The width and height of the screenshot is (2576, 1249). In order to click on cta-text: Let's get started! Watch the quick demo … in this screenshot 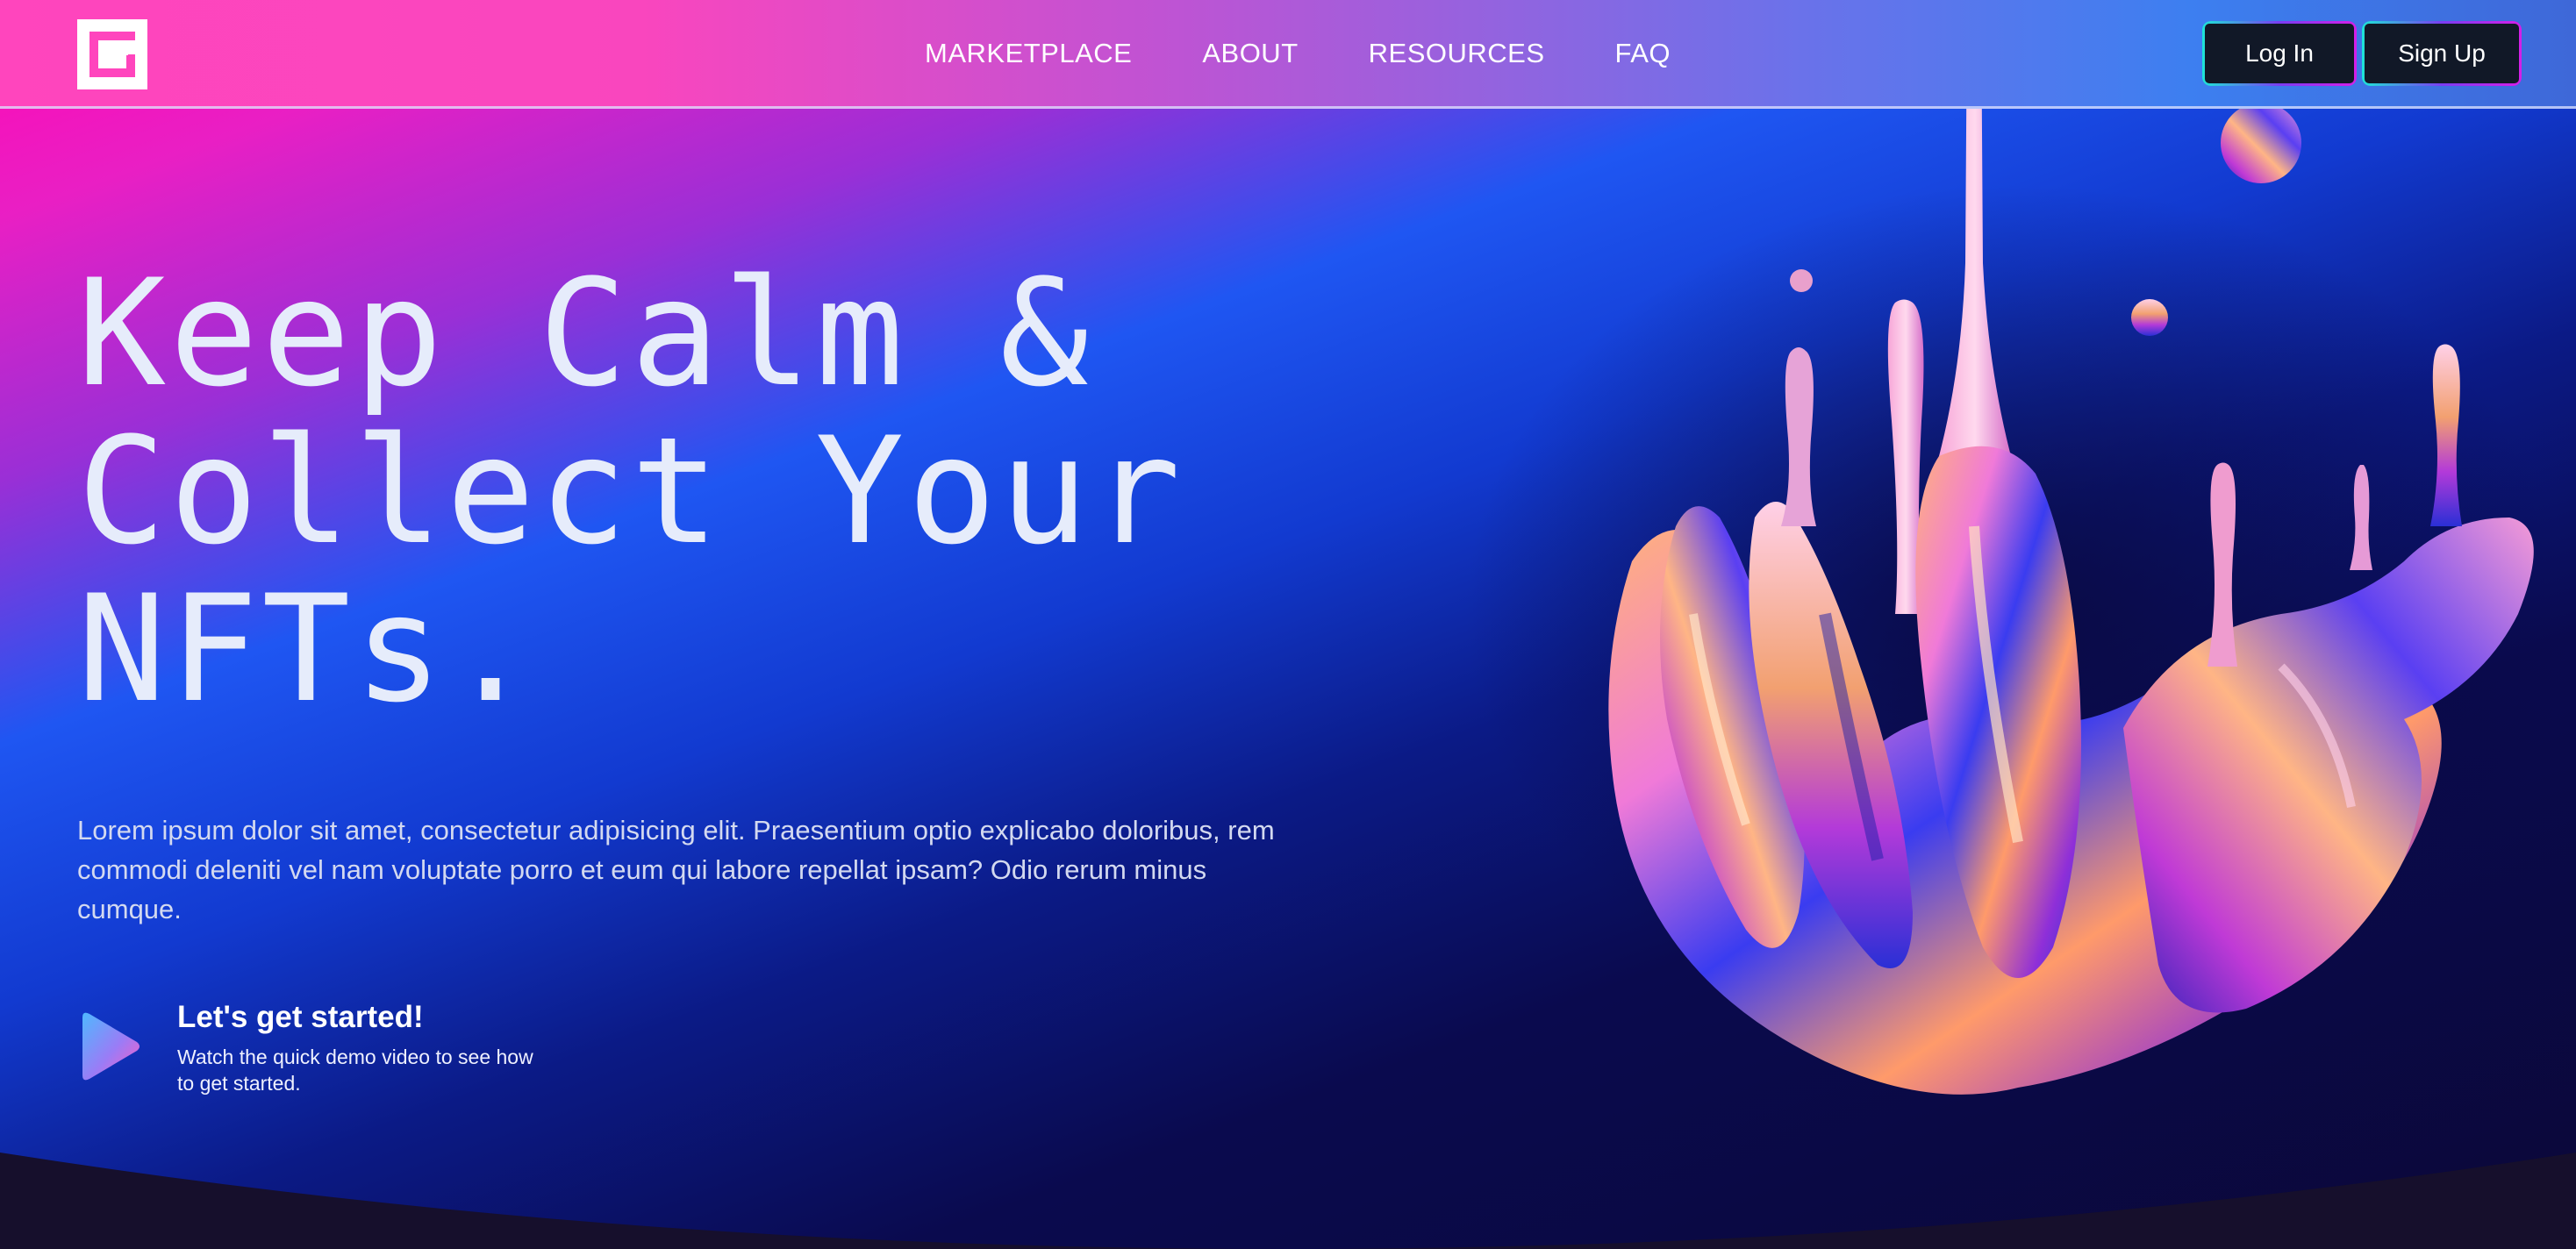, I will do `click(361, 1046)`.